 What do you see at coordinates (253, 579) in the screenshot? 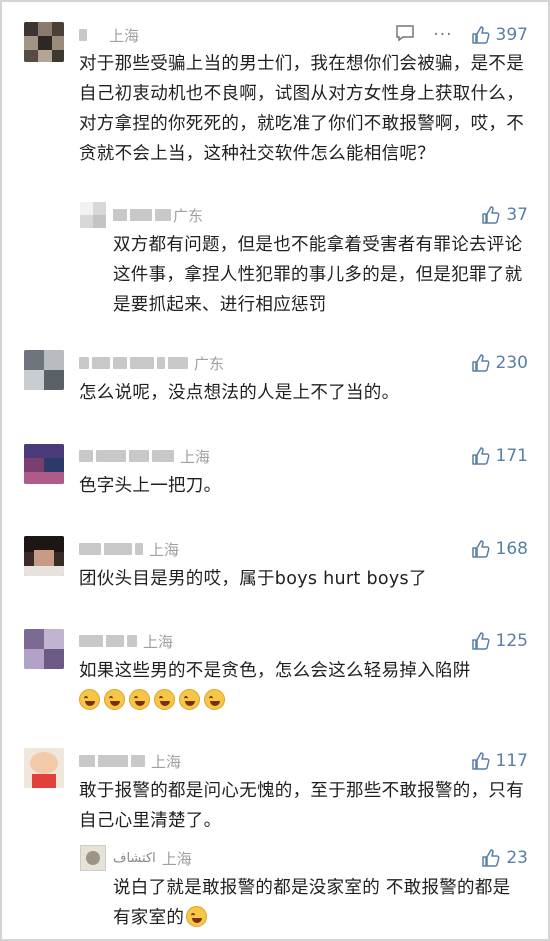
I see `comment-text: 团伙头目是男的哎，属于boys hurt boys了` at bounding box center [253, 579].